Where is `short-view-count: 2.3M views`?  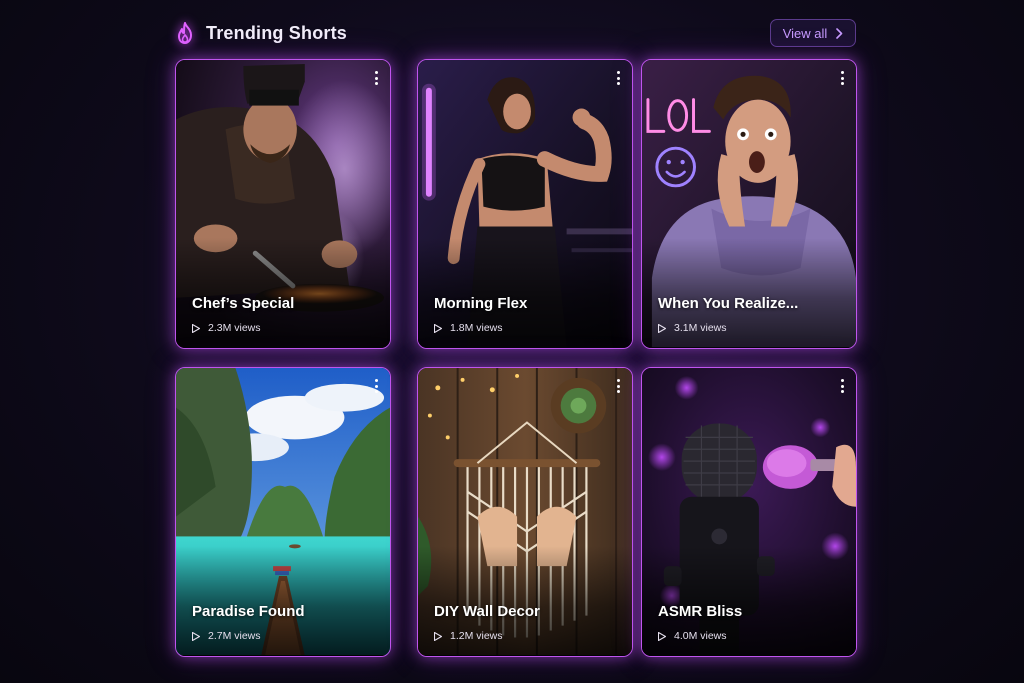 short-view-count: 2.3M views is located at coordinates (234, 328).